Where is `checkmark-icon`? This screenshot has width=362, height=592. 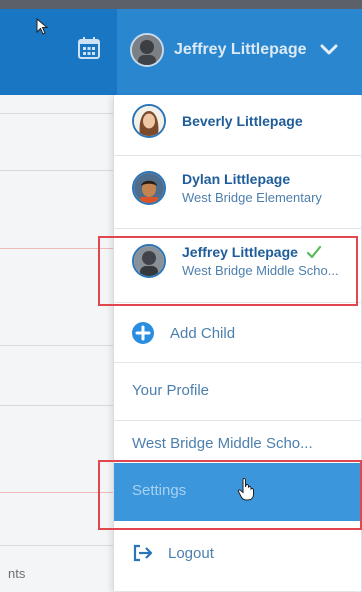 checkmark-icon is located at coordinates (314, 252).